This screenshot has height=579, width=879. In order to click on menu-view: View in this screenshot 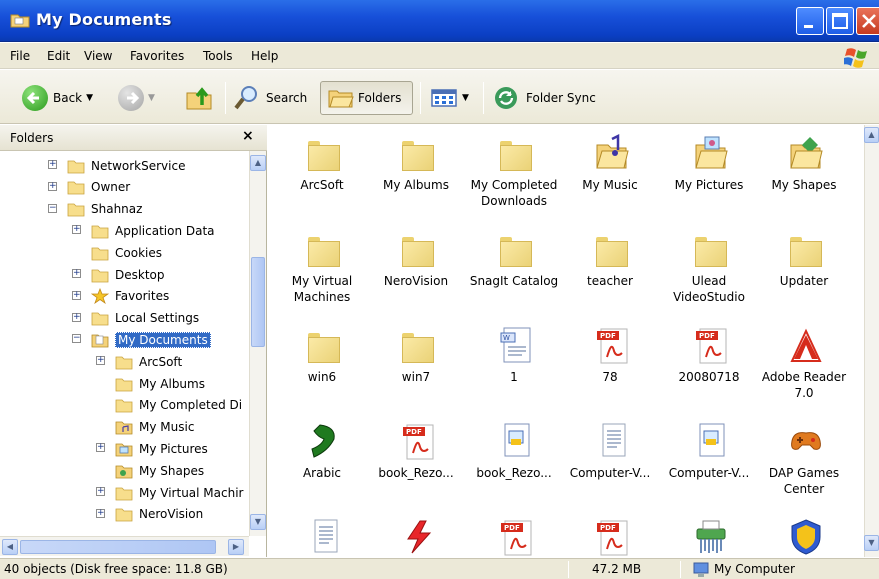, I will do `click(98, 56)`.